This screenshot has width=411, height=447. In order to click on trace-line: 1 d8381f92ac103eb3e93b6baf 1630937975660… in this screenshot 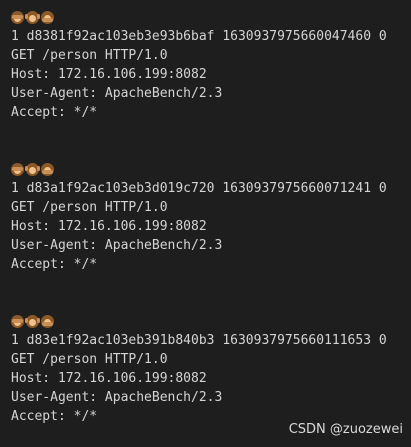, I will do `click(199, 36)`.